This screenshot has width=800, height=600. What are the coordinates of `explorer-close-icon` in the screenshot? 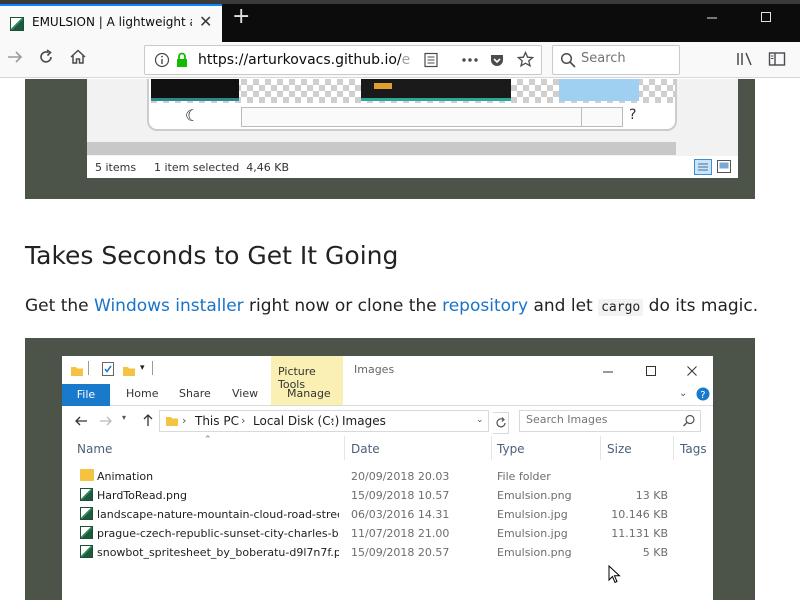 It's located at (692, 371).